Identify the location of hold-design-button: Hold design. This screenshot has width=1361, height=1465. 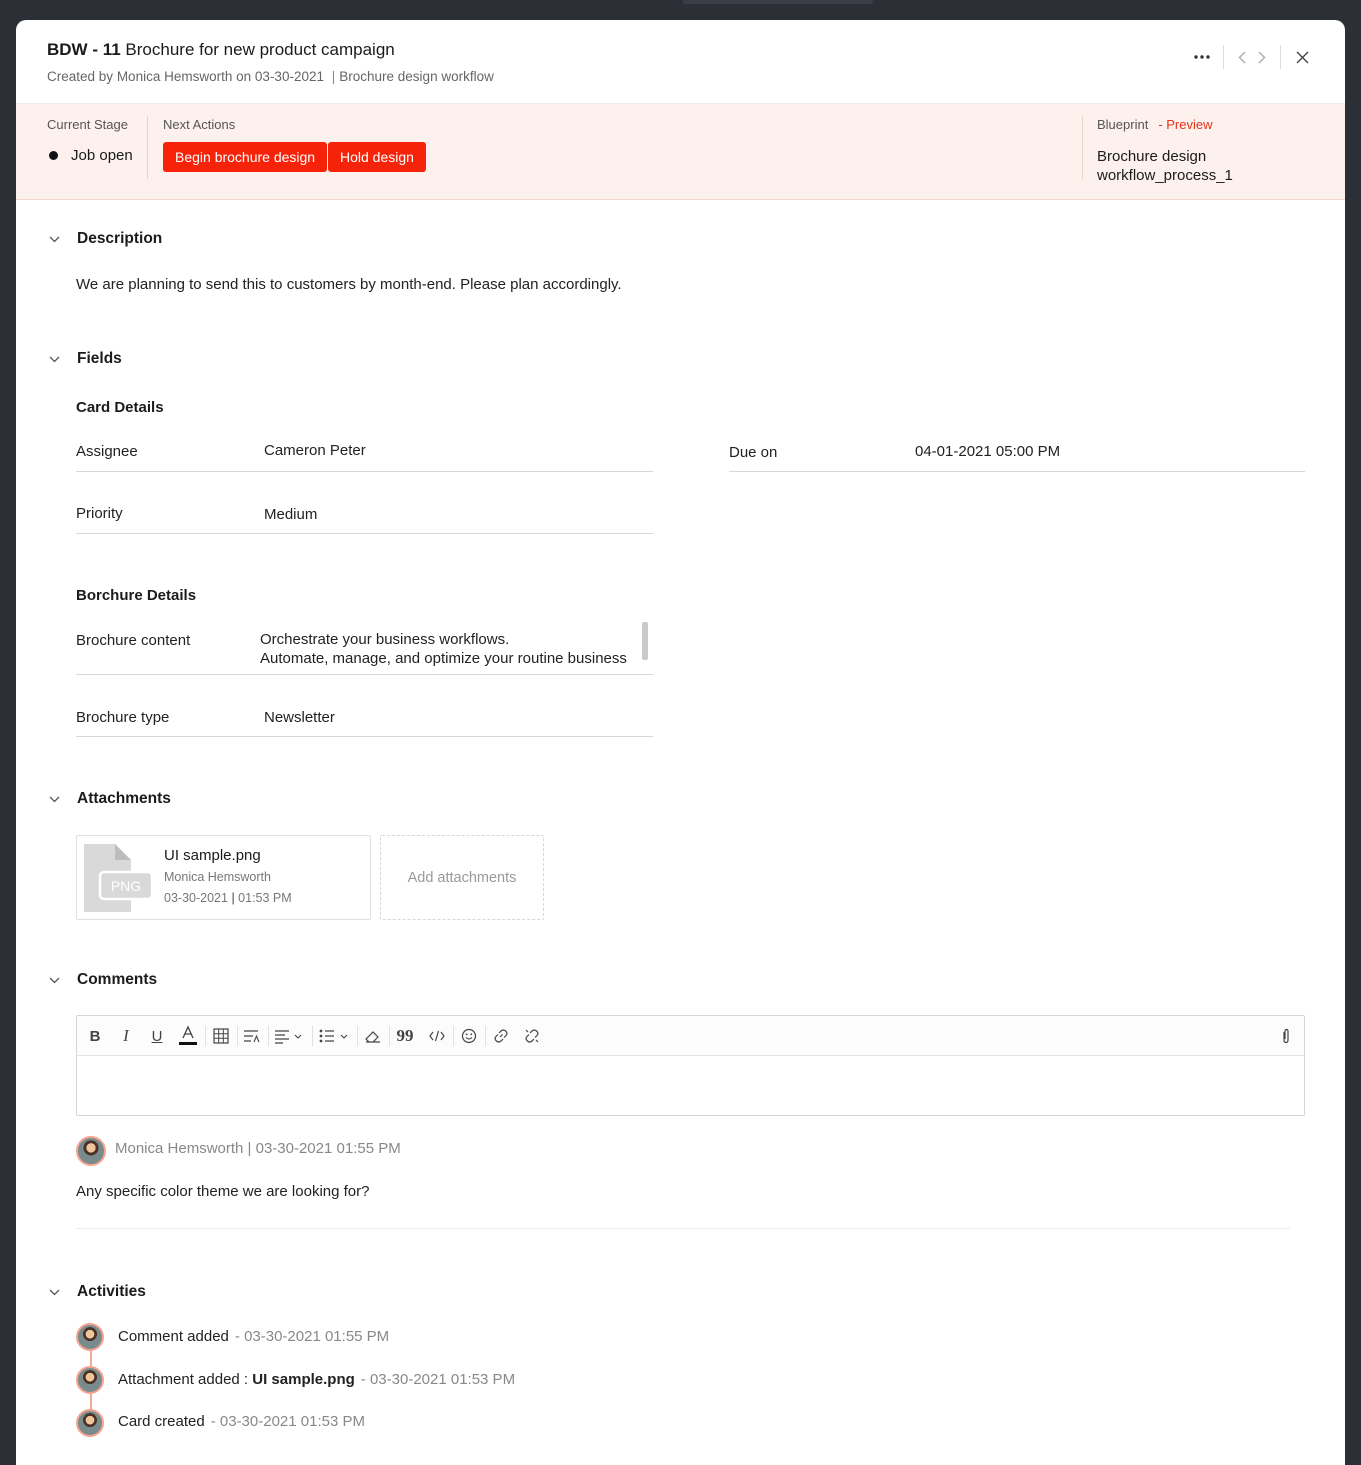
(377, 157).